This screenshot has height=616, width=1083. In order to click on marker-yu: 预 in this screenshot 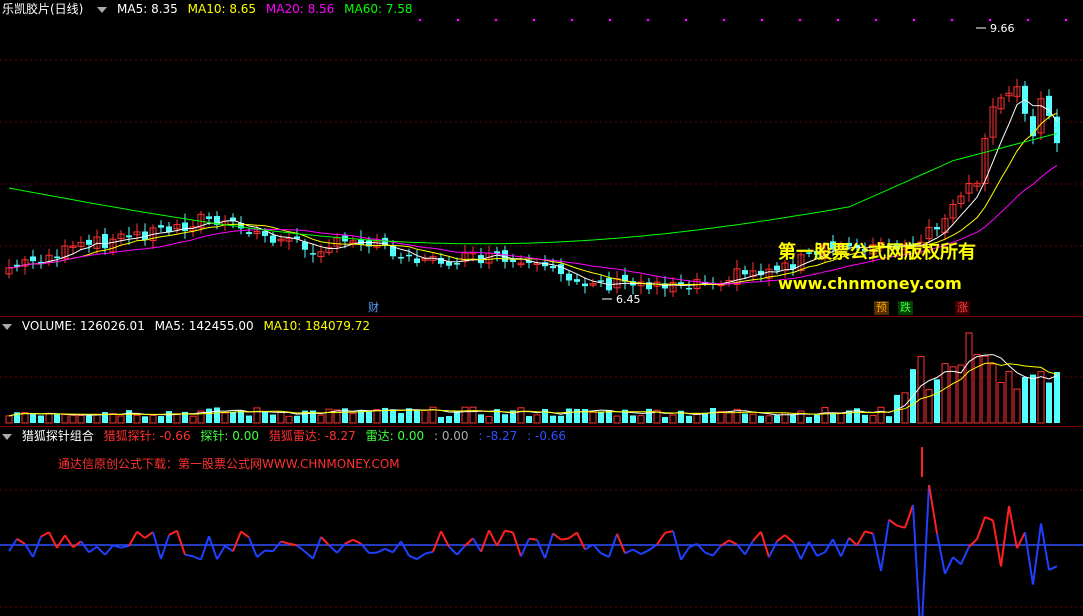, I will do `click(881, 308)`.